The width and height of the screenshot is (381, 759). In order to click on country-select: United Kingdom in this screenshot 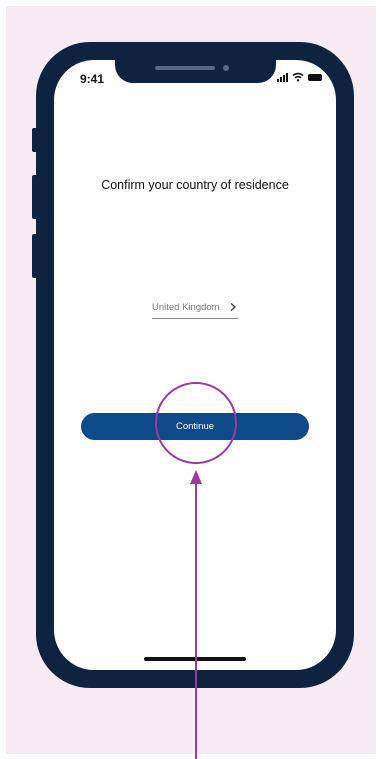, I will do `click(195, 307)`.